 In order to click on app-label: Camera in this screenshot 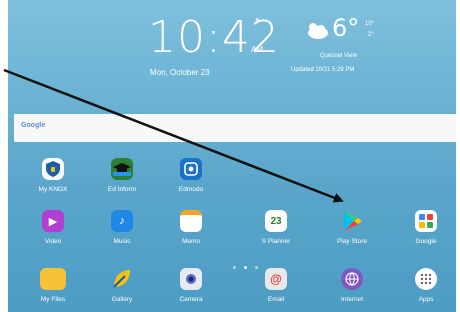, I will do `click(191, 299)`.